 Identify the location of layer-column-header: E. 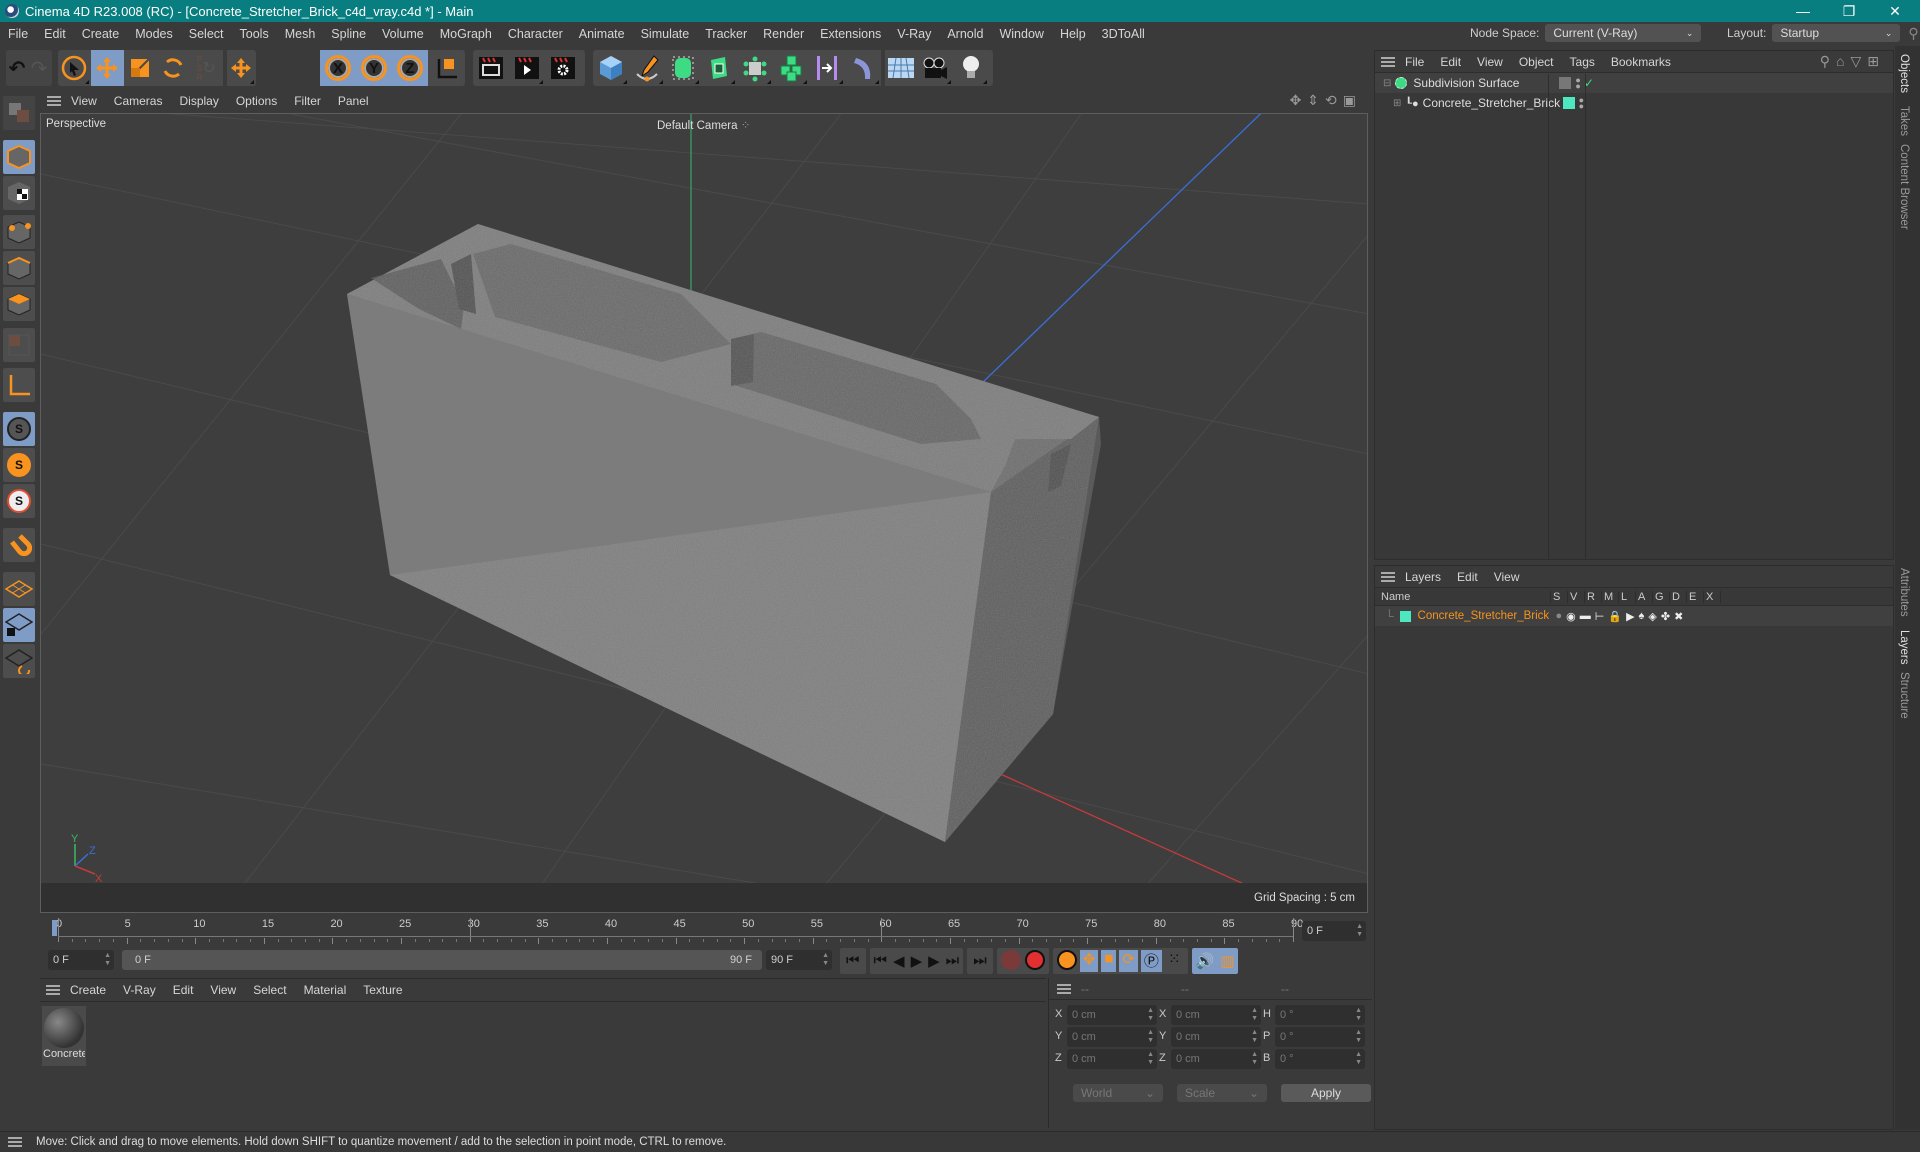
(1695, 596).